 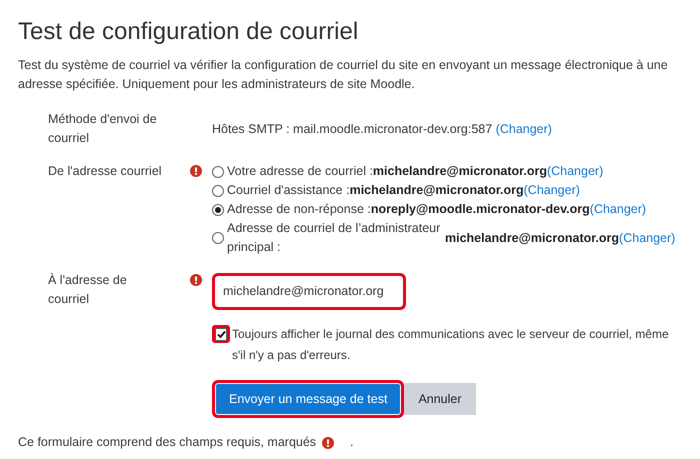 What do you see at coordinates (334, 238) in the screenshot?
I see `option-label: Adresse de courriel de l’administrateur principal :` at bounding box center [334, 238].